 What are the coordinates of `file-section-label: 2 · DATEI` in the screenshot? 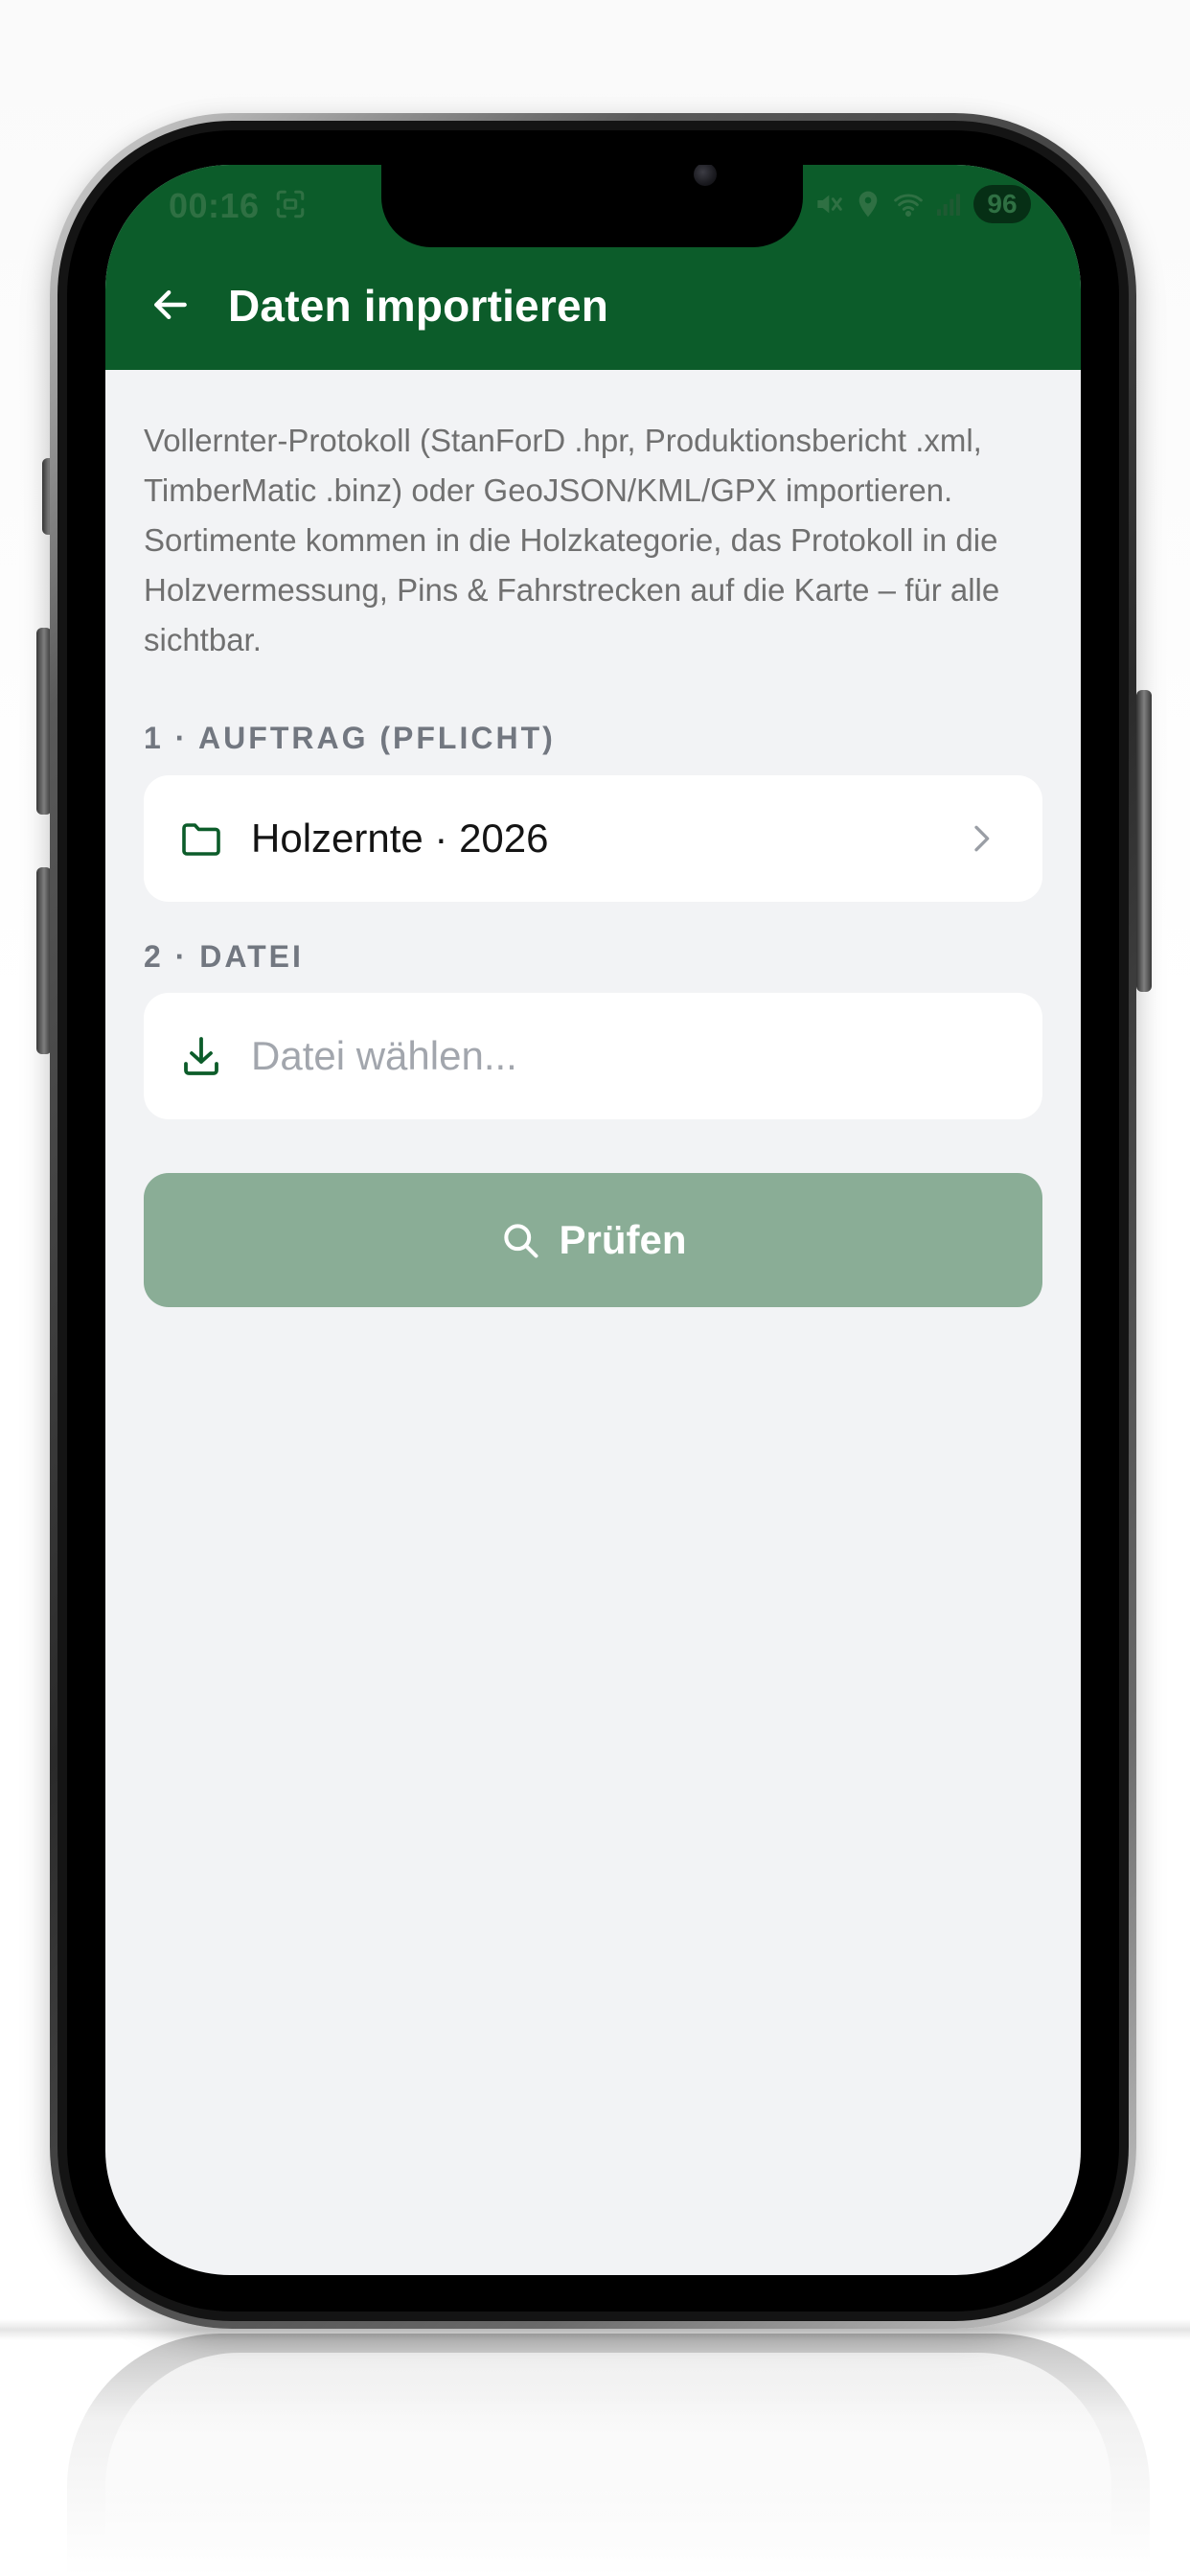 It's located at (224, 956).